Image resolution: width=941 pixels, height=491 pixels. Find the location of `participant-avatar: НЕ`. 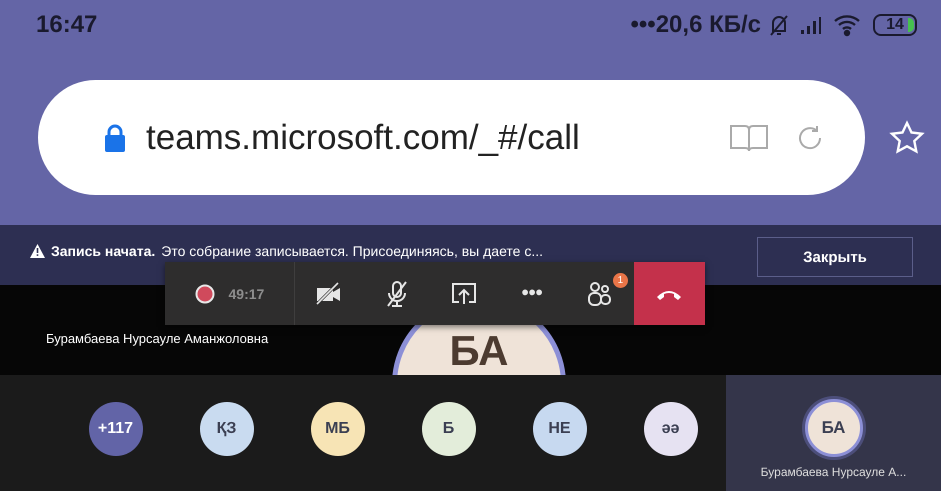

participant-avatar: НЕ is located at coordinates (559, 429).